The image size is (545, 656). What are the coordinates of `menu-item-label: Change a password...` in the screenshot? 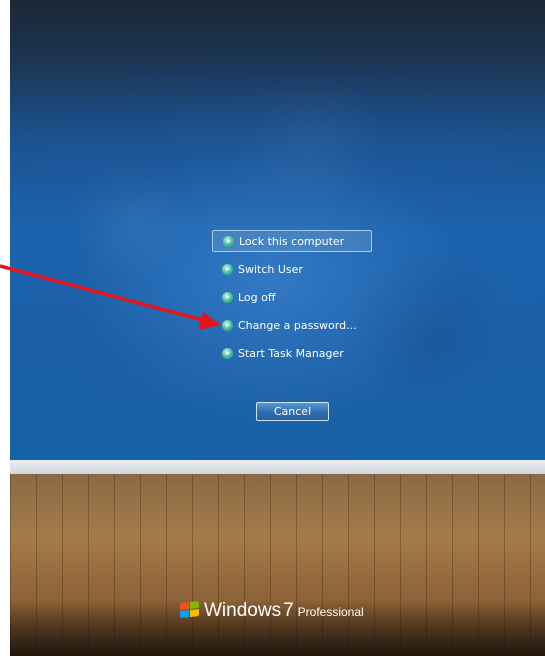 It's located at (297, 325).